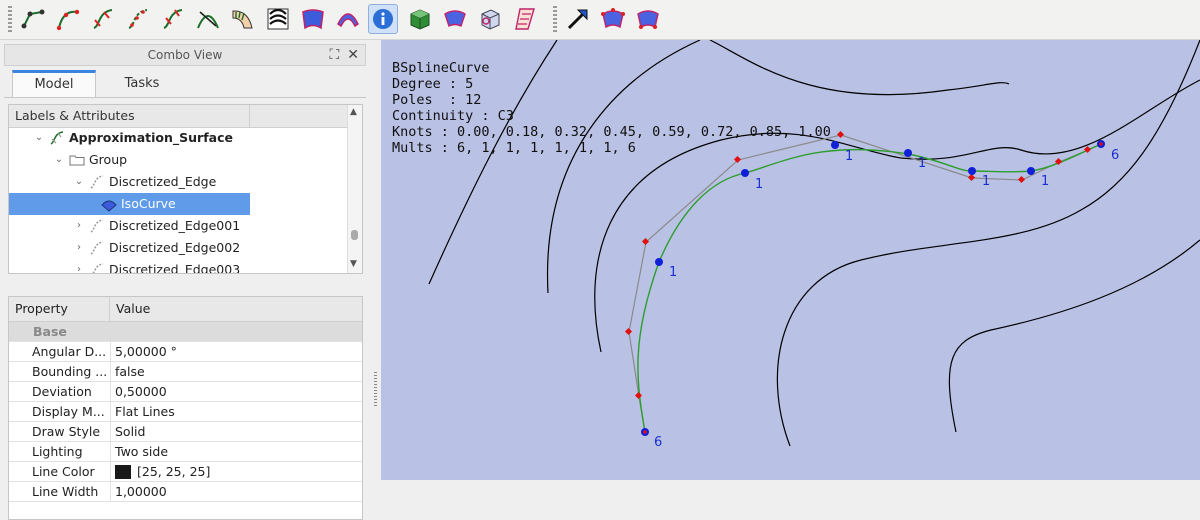 This screenshot has height=520, width=1200. Describe the element at coordinates (433, 84) in the screenshot. I see `info-line: Degree : 5` at that location.